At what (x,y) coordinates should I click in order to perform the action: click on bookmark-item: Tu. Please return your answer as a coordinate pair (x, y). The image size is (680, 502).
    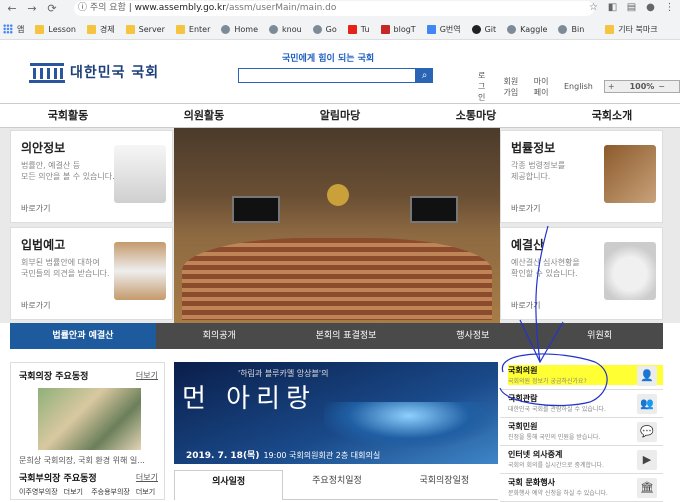
    Looking at the image, I should click on (358, 29).